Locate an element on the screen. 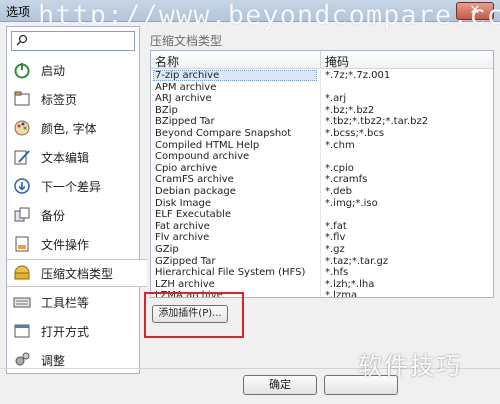 This screenshot has height=404, width=500. table-row: Cpio archive *.cpio is located at coordinates (322, 169).